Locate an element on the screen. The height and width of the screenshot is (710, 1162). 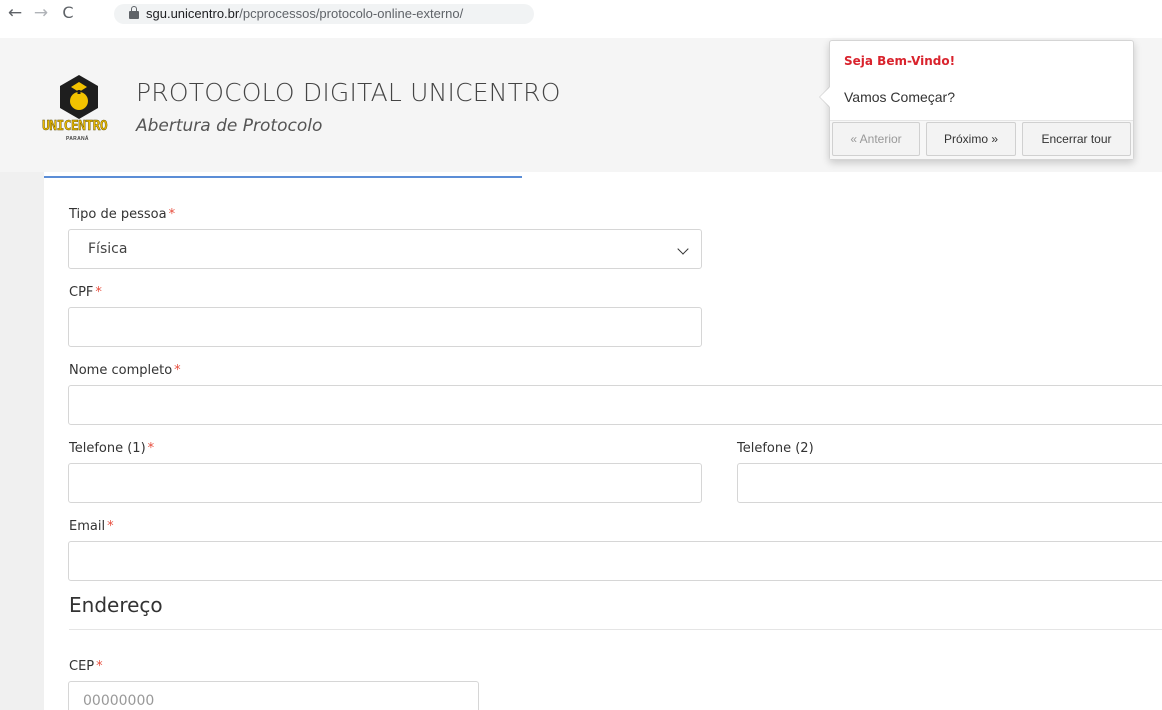
tour-end-button: Encerrar tour is located at coordinates (1076, 139).